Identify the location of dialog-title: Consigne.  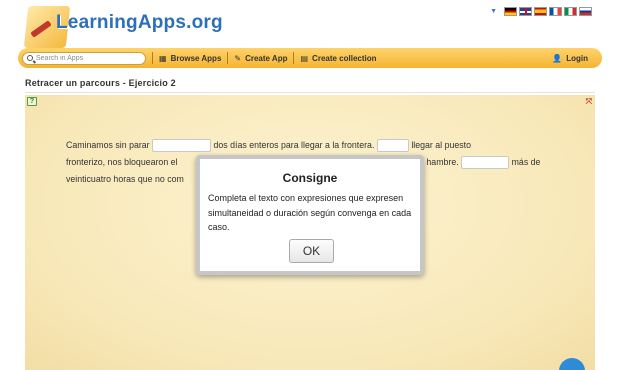
(310, 178).